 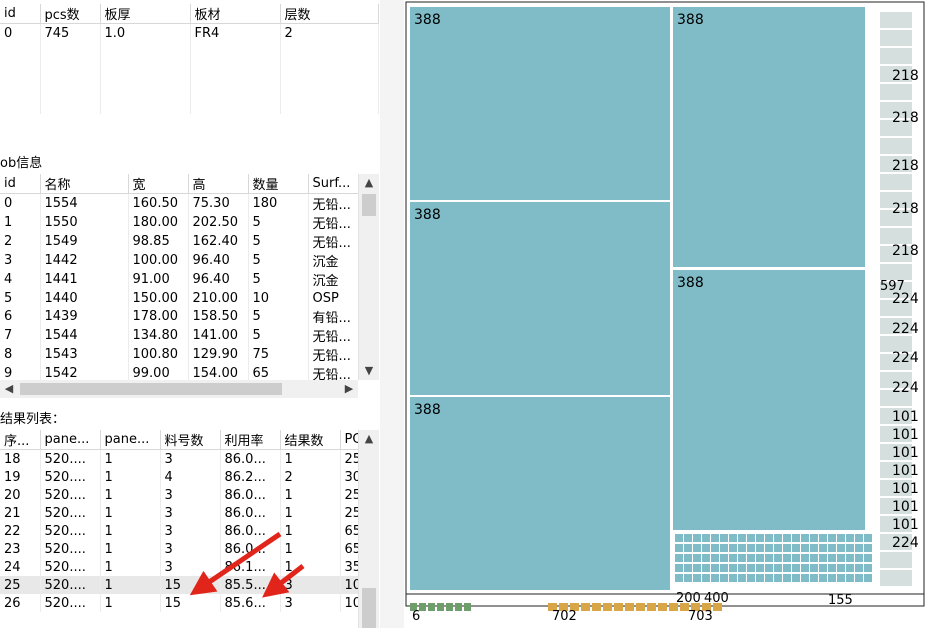 What do you see at coordinates (179, 260) in the screenshot?
I see `table-row: 3 1442 100.00 96.40 5 沉金` at bounding box center [179, 260].